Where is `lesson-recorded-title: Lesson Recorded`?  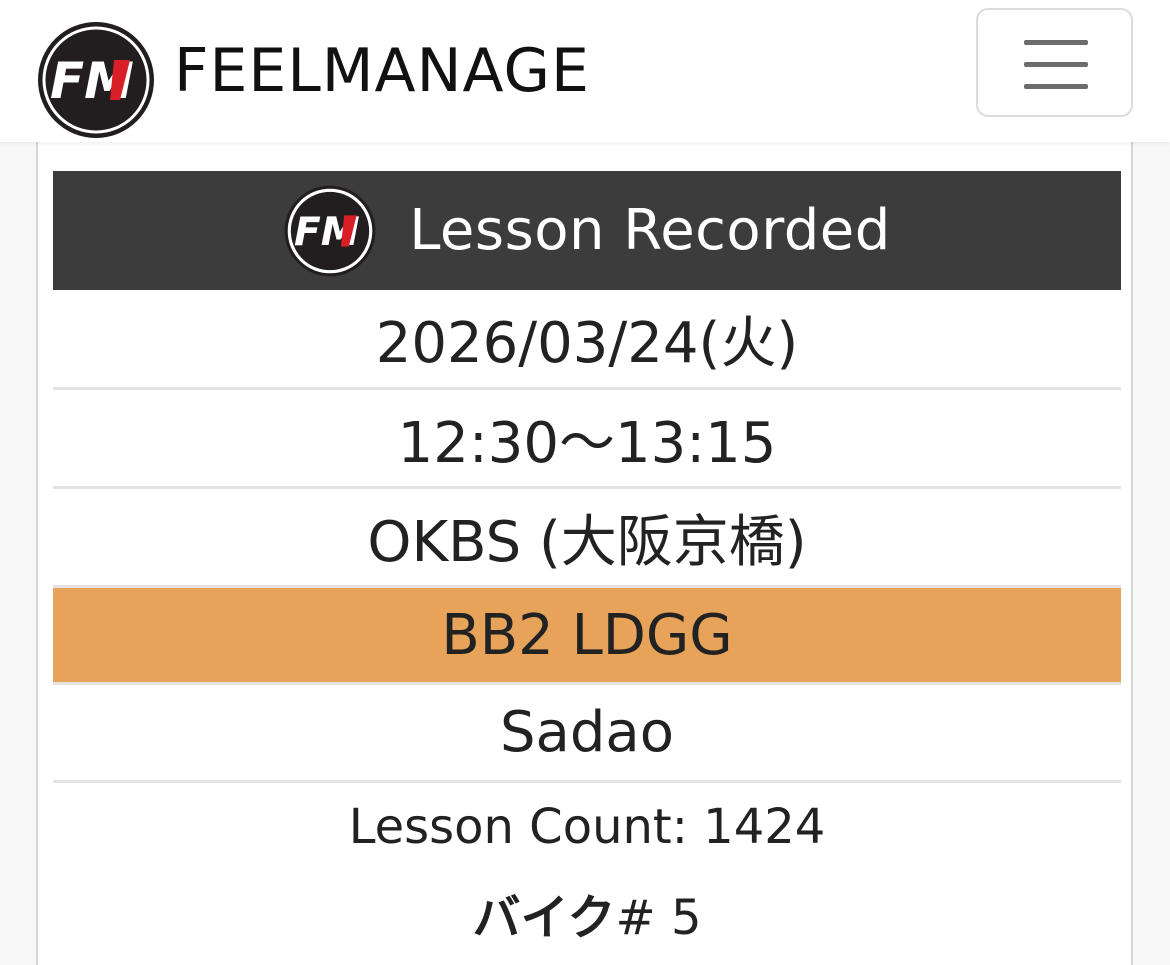
lesson-recorded-title: Lesson Recorded is located at coordinates (650, 230).